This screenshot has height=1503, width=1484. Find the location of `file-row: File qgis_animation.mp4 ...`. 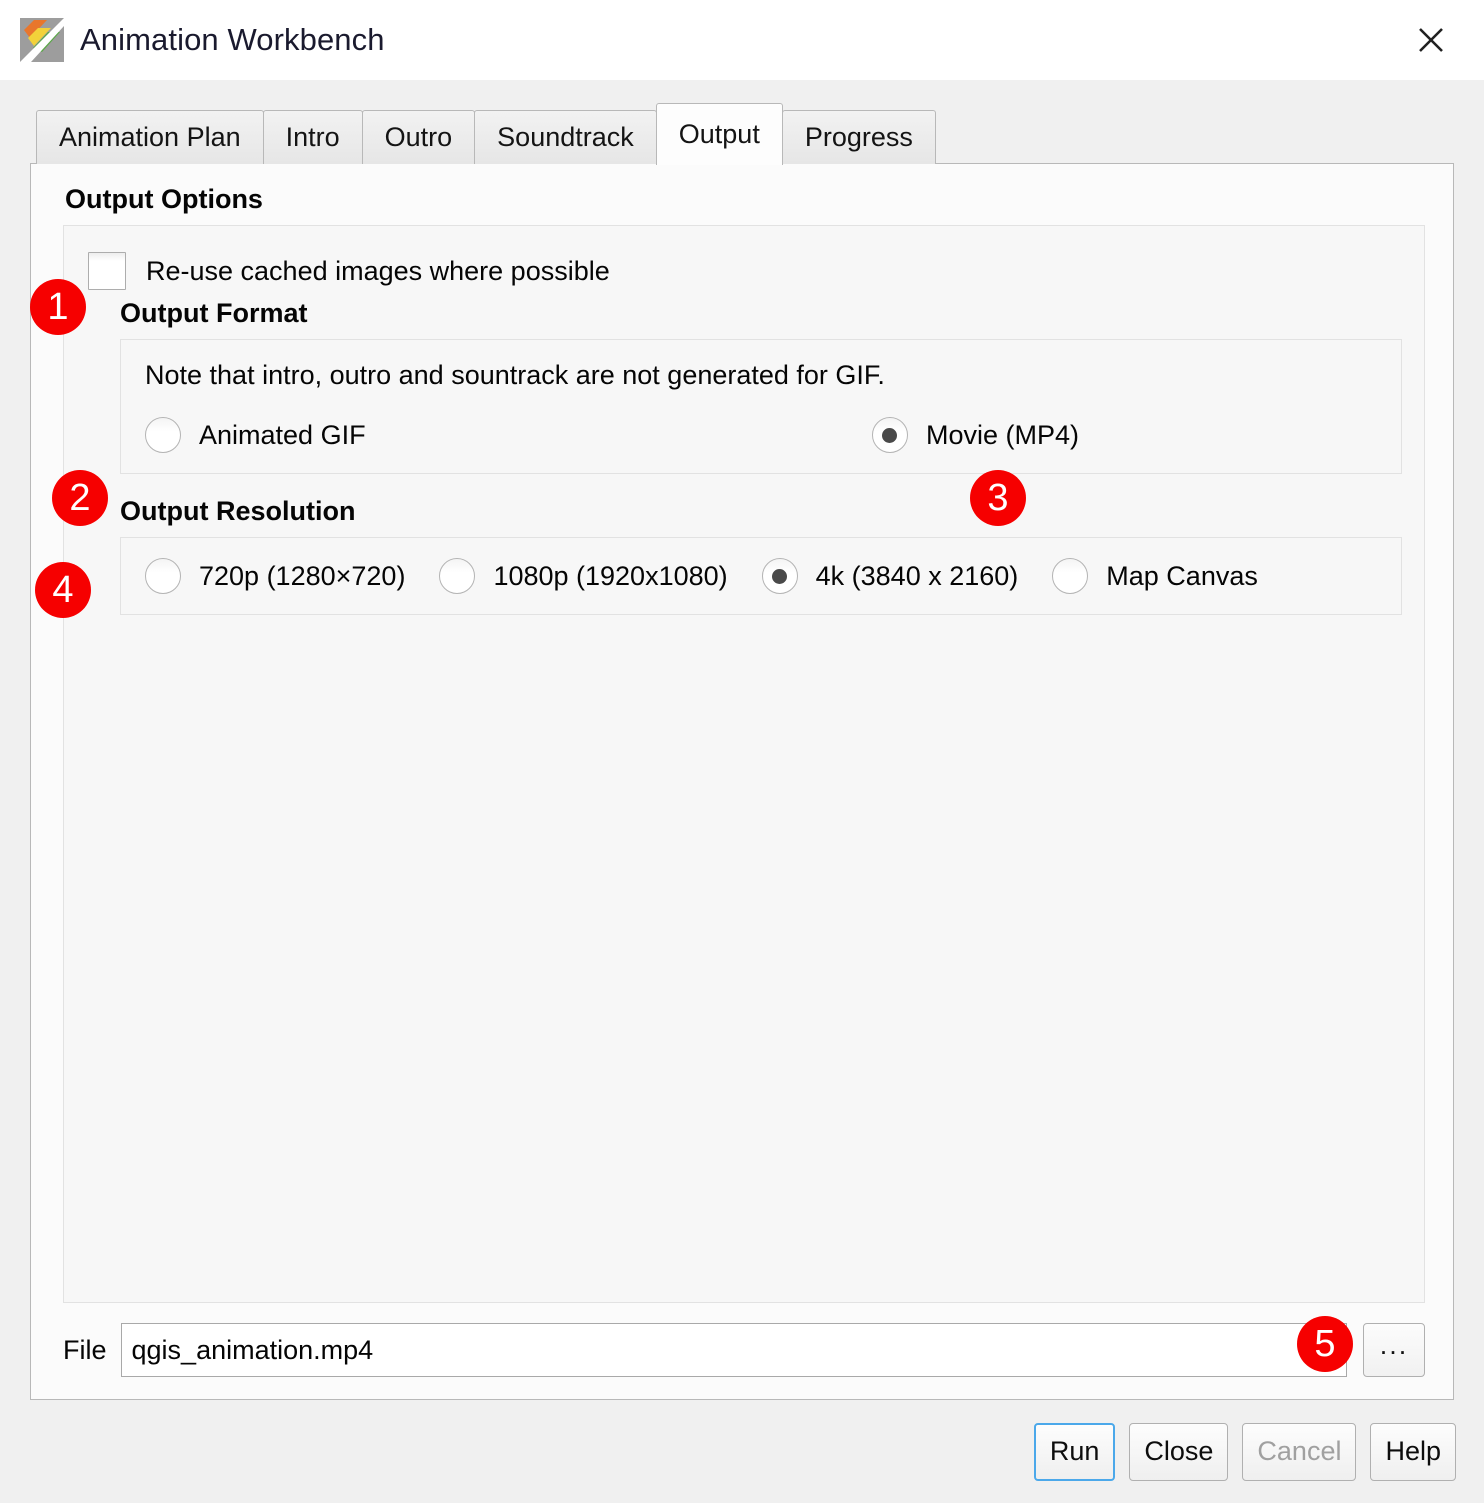

file-row: File qgis_animation.mp4 ... is located at coordinates (744, 1350).